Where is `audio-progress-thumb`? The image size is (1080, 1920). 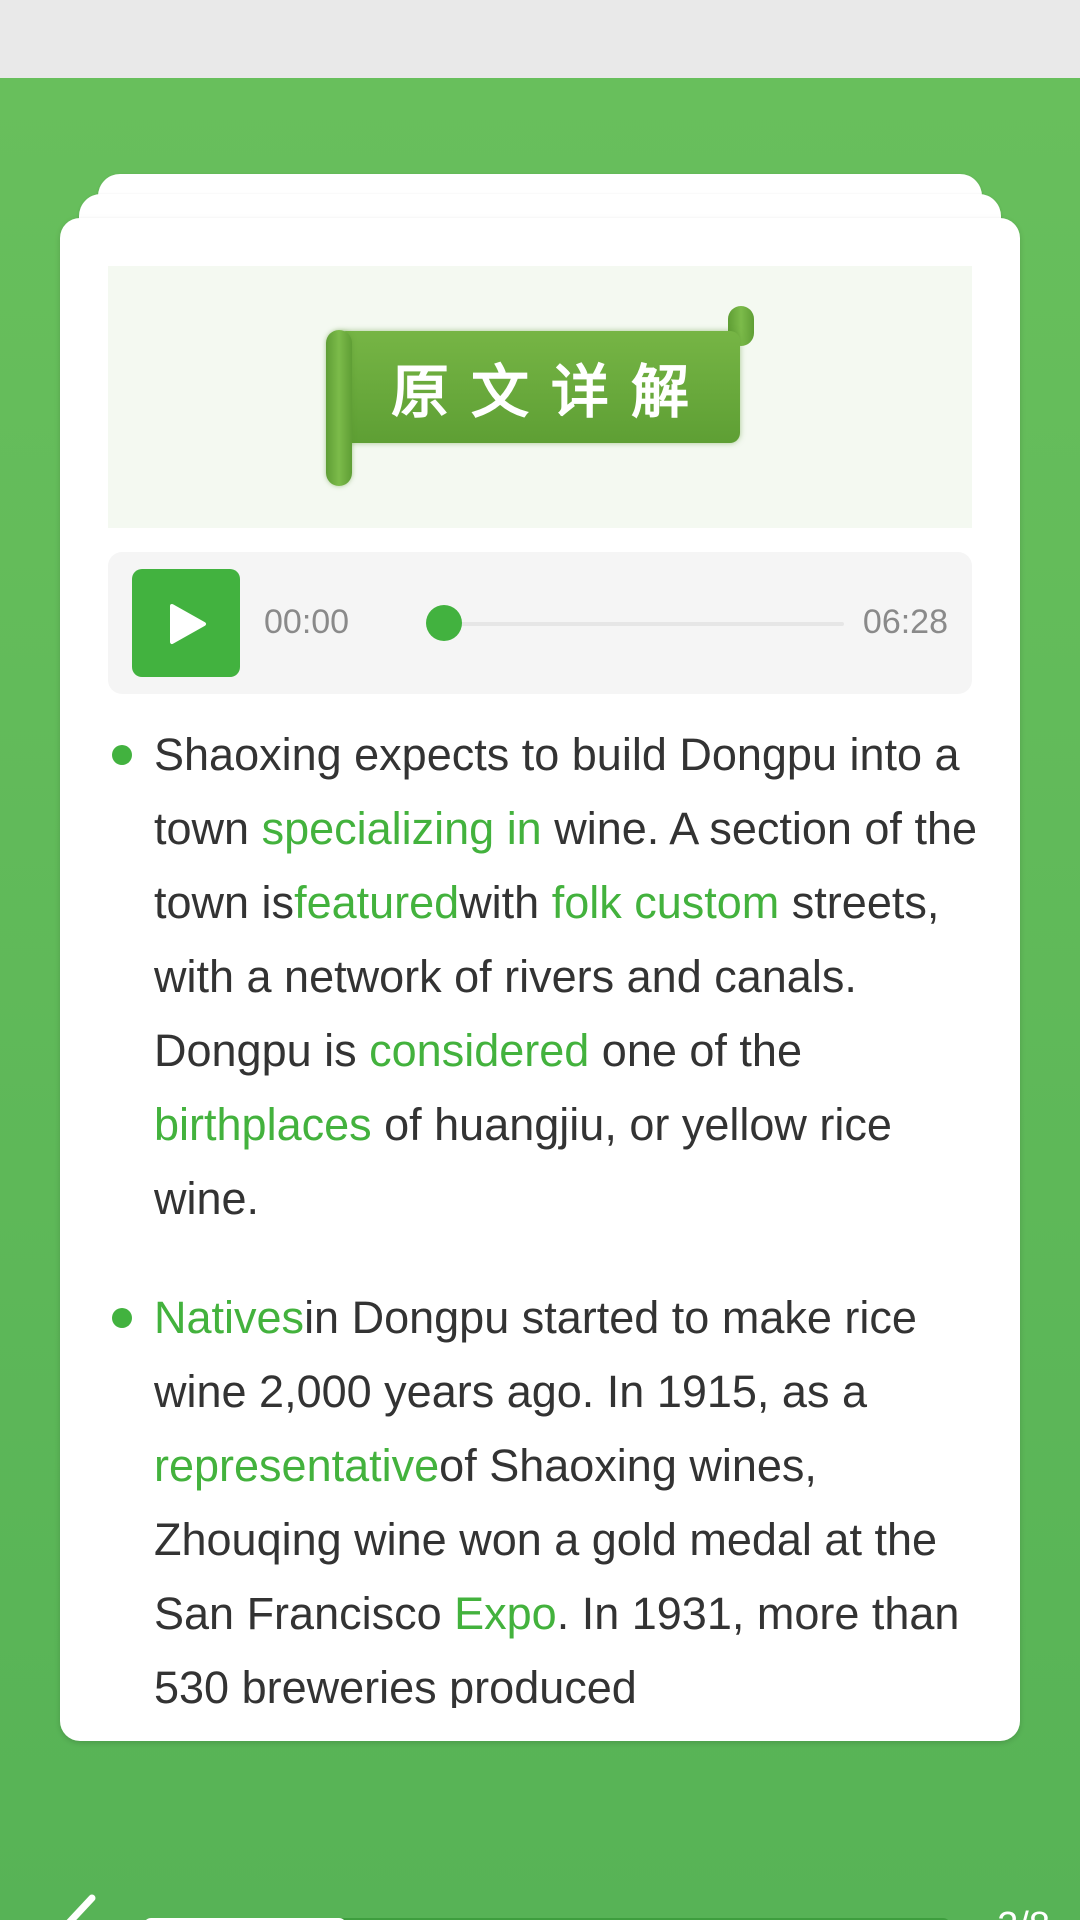 audio-progress-thumb is located at coordinates (444, 623).